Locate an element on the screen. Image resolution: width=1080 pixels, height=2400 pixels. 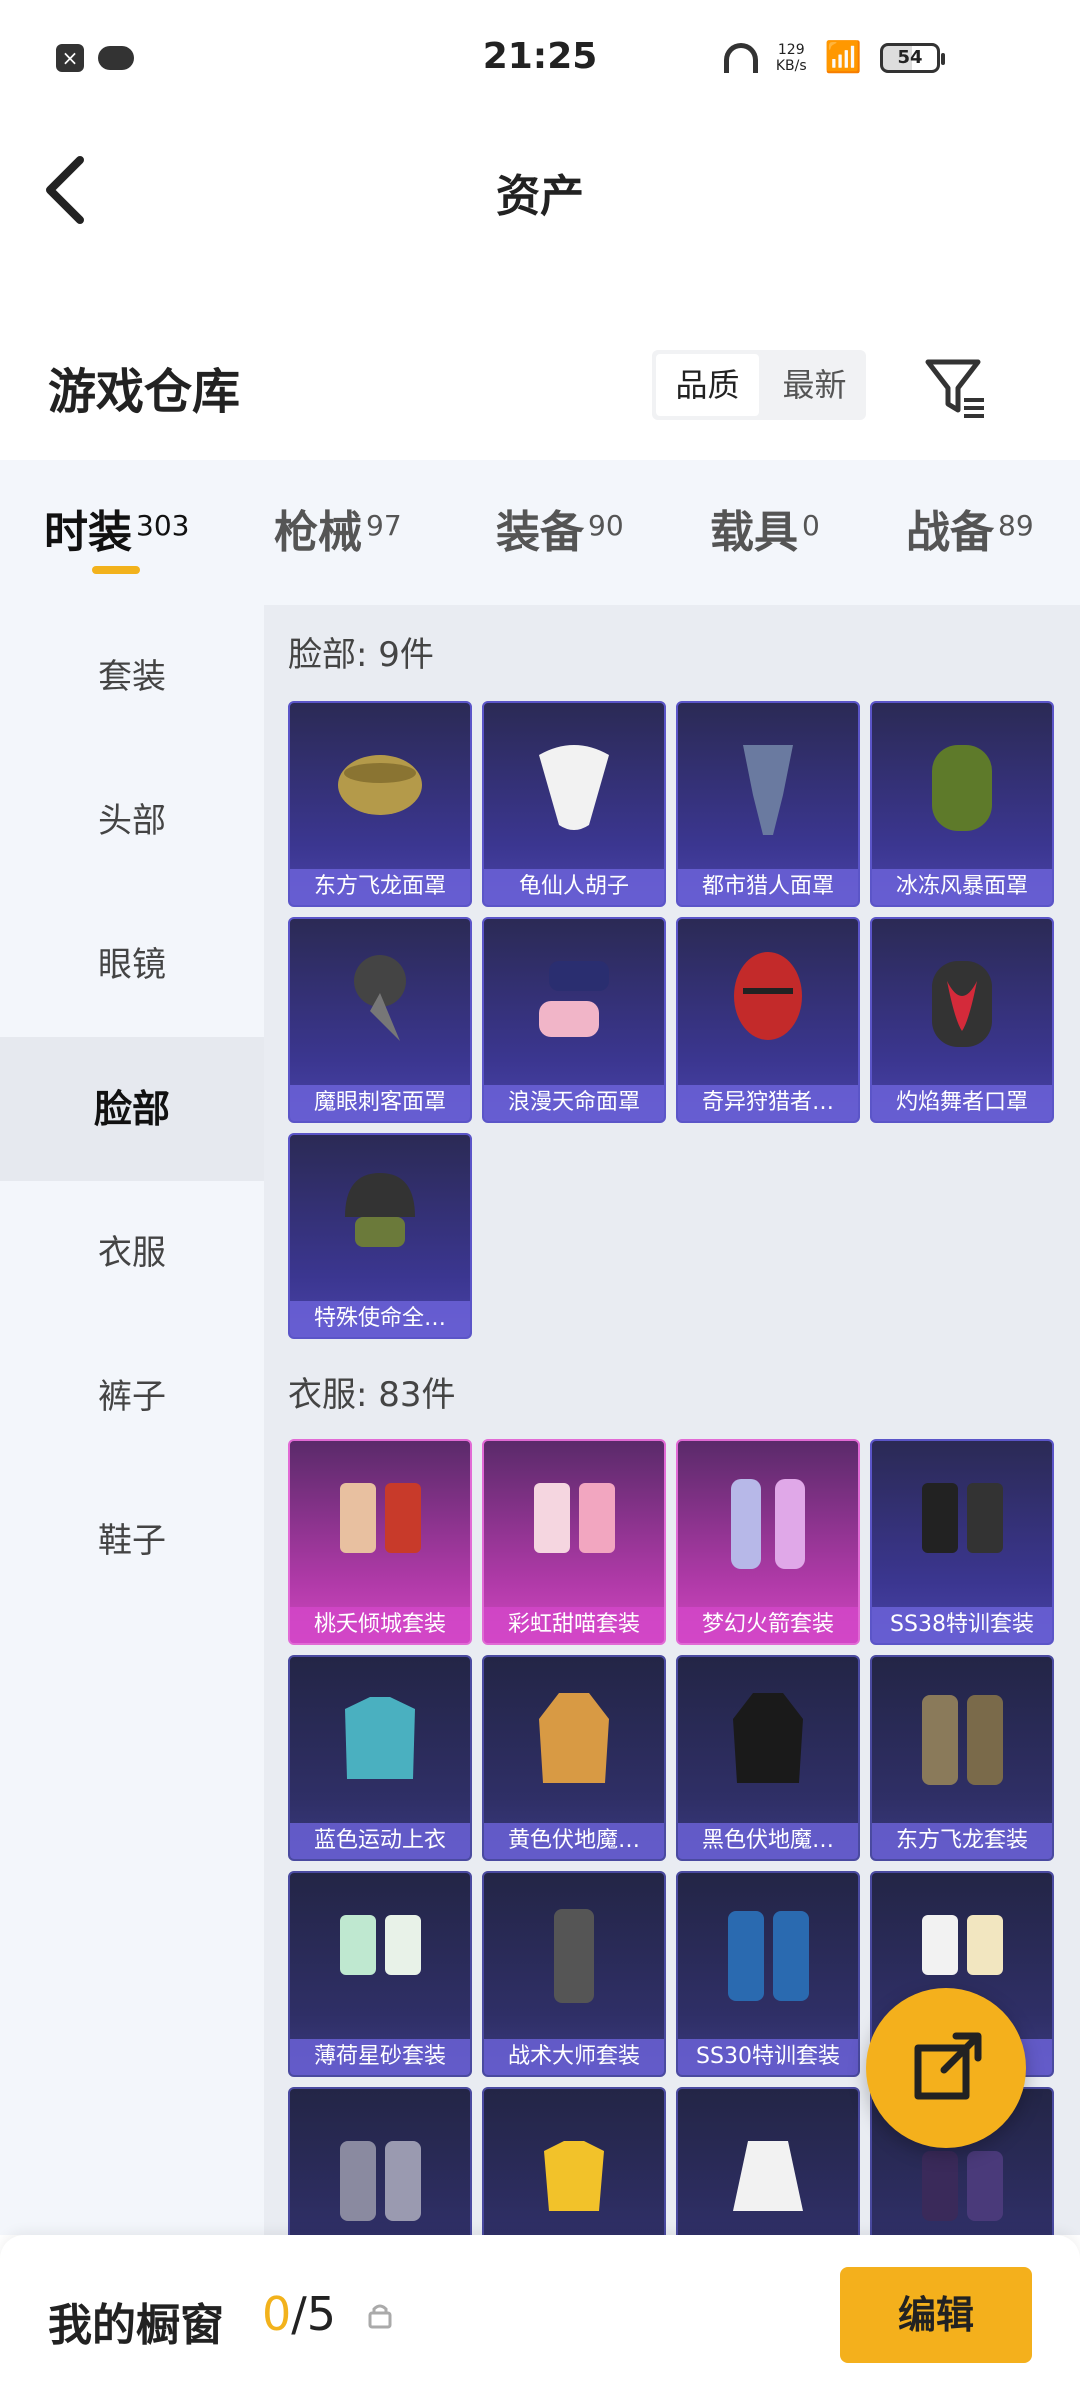
beard-icon is located at coordinates (574, 787).